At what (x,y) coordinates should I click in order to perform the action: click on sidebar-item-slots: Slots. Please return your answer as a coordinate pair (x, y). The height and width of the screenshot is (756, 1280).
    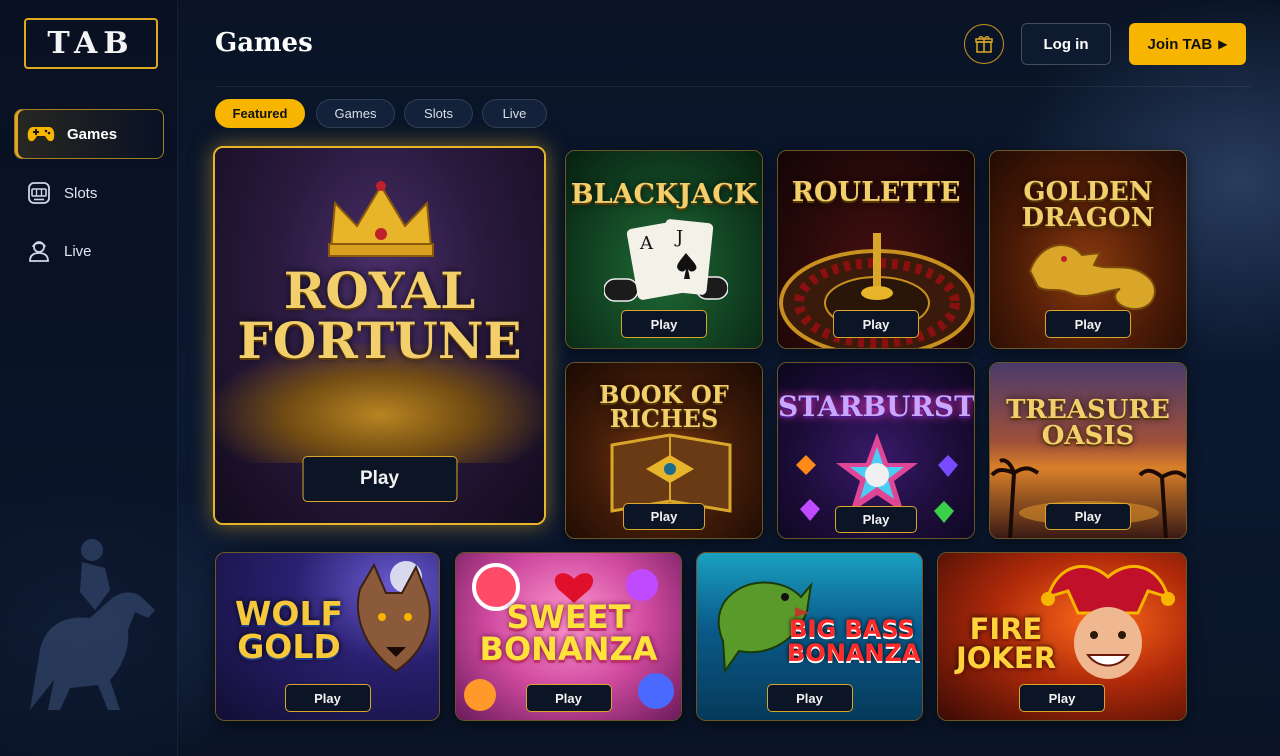
    Looking at the image, I should click on (89, 193).